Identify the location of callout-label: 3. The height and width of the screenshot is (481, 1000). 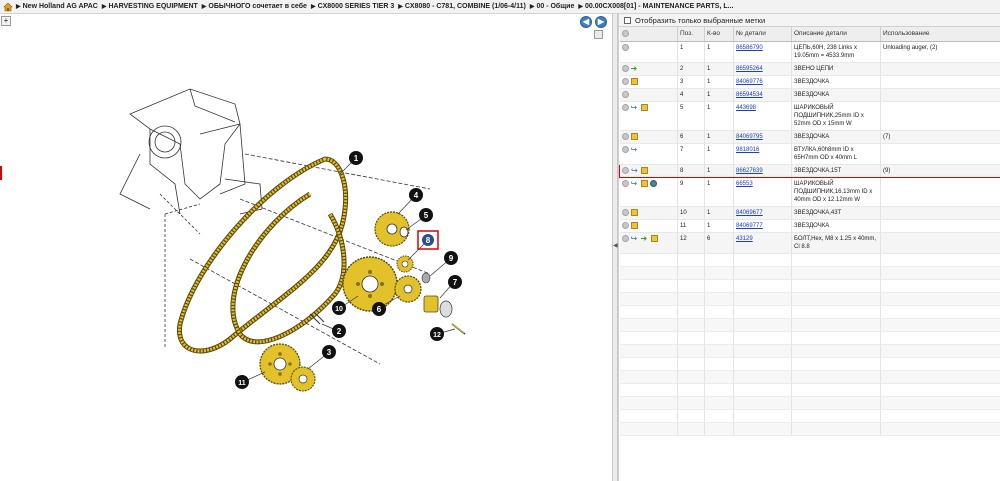
(329, 352).